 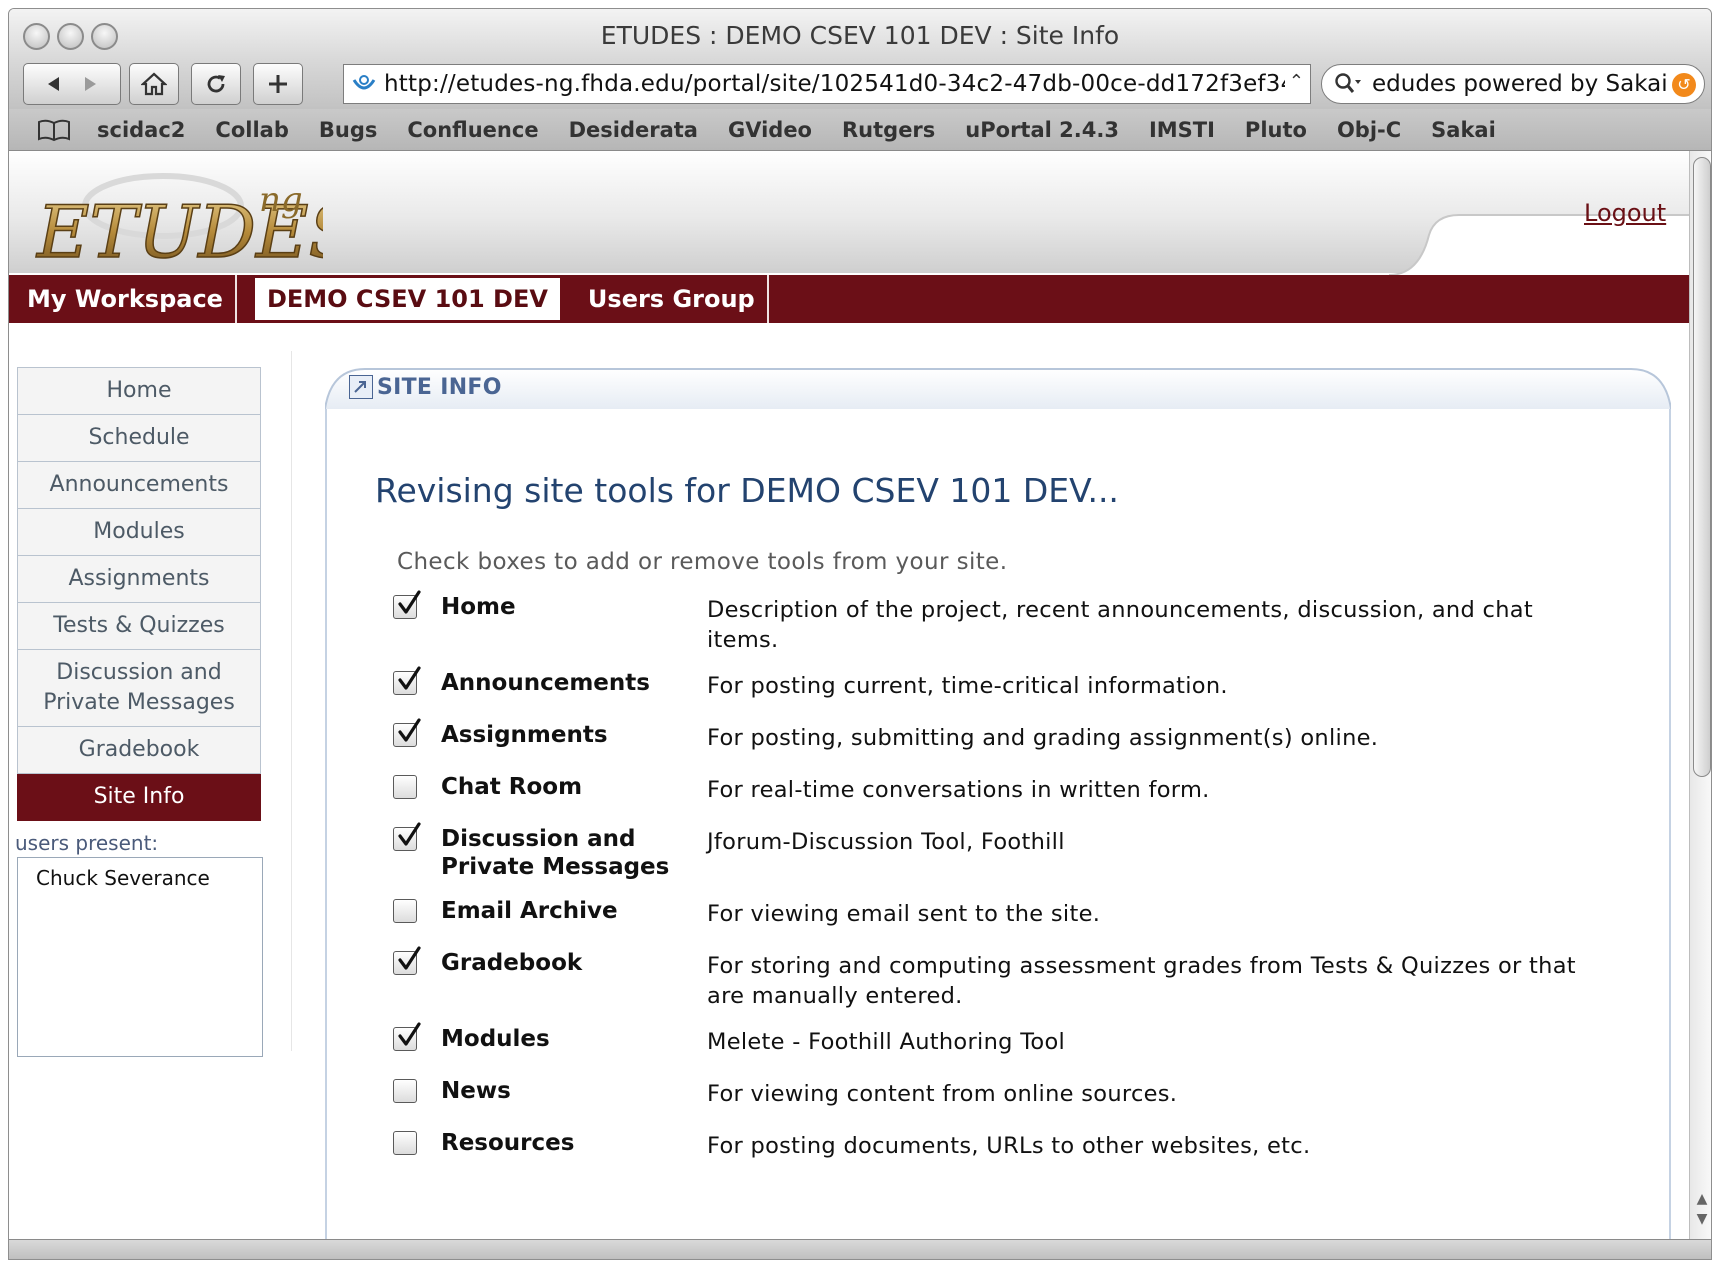 What do you see at coordinates (888, 130) in the screenshot?
I see `bookmark-rutgers: Rutgers` at bounding box center [888, 130].